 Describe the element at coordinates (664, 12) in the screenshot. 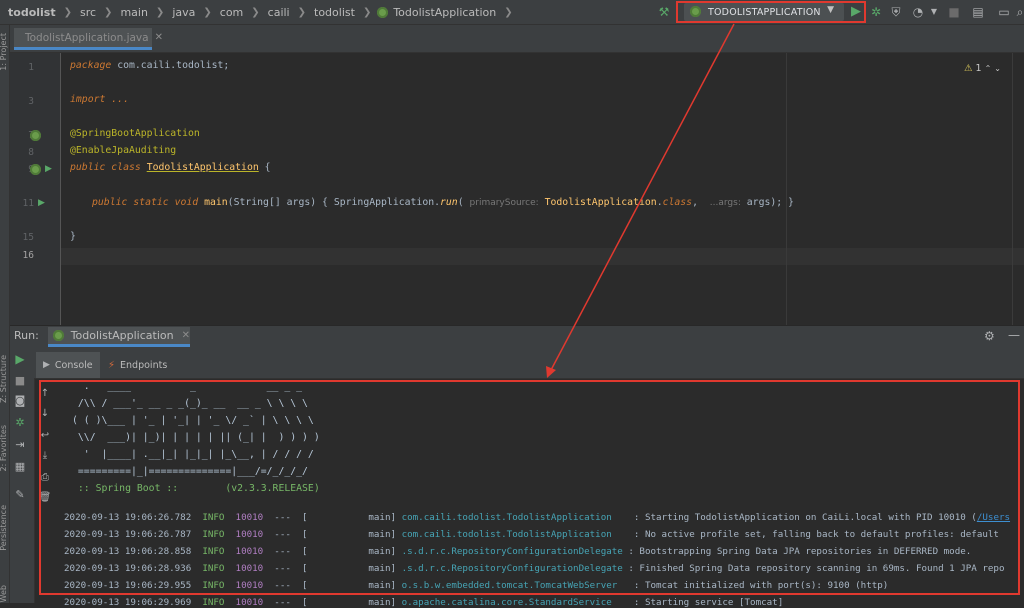

I see `build-hammer-icon: ⚒` at that location.